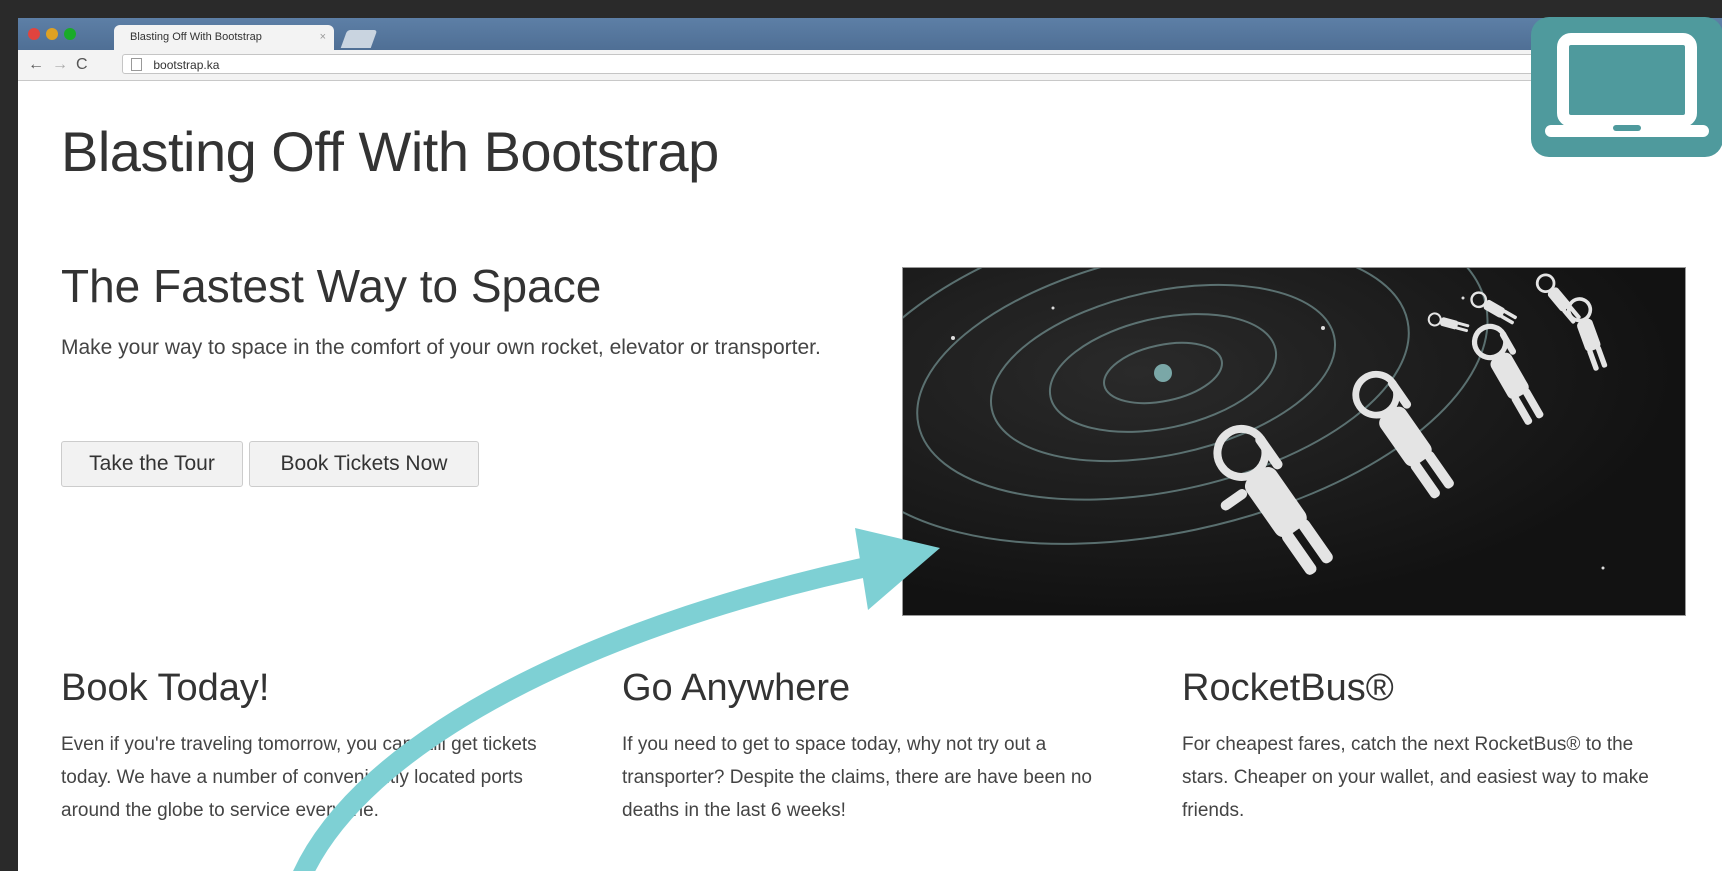 The width and height of the screenshot is (1722, 871). What do you see at coordinates (1163, 373) in the screenshot?
I see `planet-center` at bounding box center [1163, 373].